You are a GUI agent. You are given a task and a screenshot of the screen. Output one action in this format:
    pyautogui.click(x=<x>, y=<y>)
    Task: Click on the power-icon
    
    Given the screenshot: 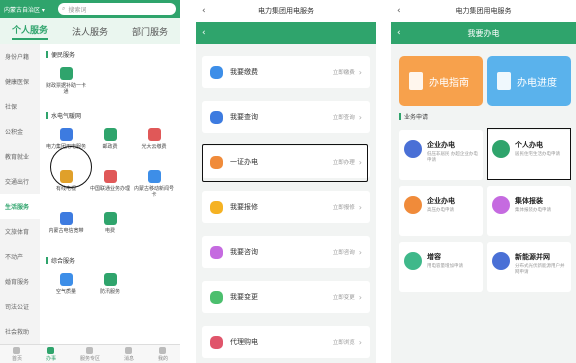 What is the action you would take?
    pyautogui.click(x=66, y=134)
    